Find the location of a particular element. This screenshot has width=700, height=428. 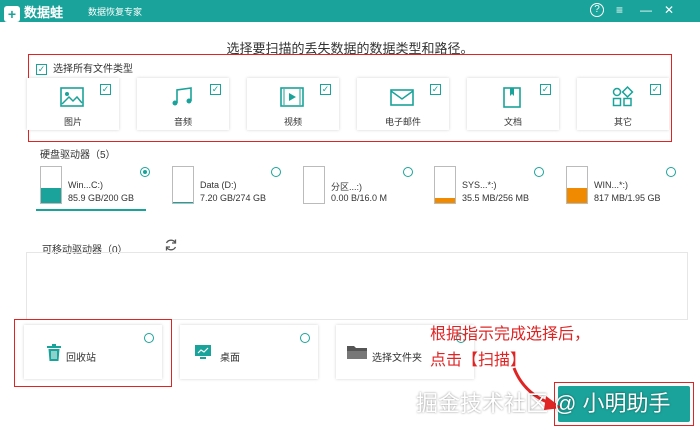

tile-label: 图片 is located at coordinates (72, 122).